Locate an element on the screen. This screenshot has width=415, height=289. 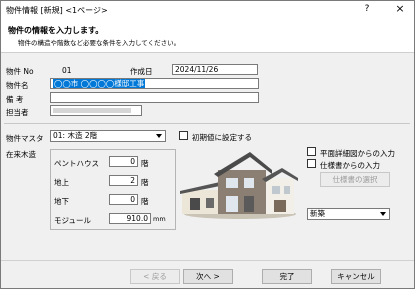
penthouse-input: 0 is located at coordinates (123, 161).